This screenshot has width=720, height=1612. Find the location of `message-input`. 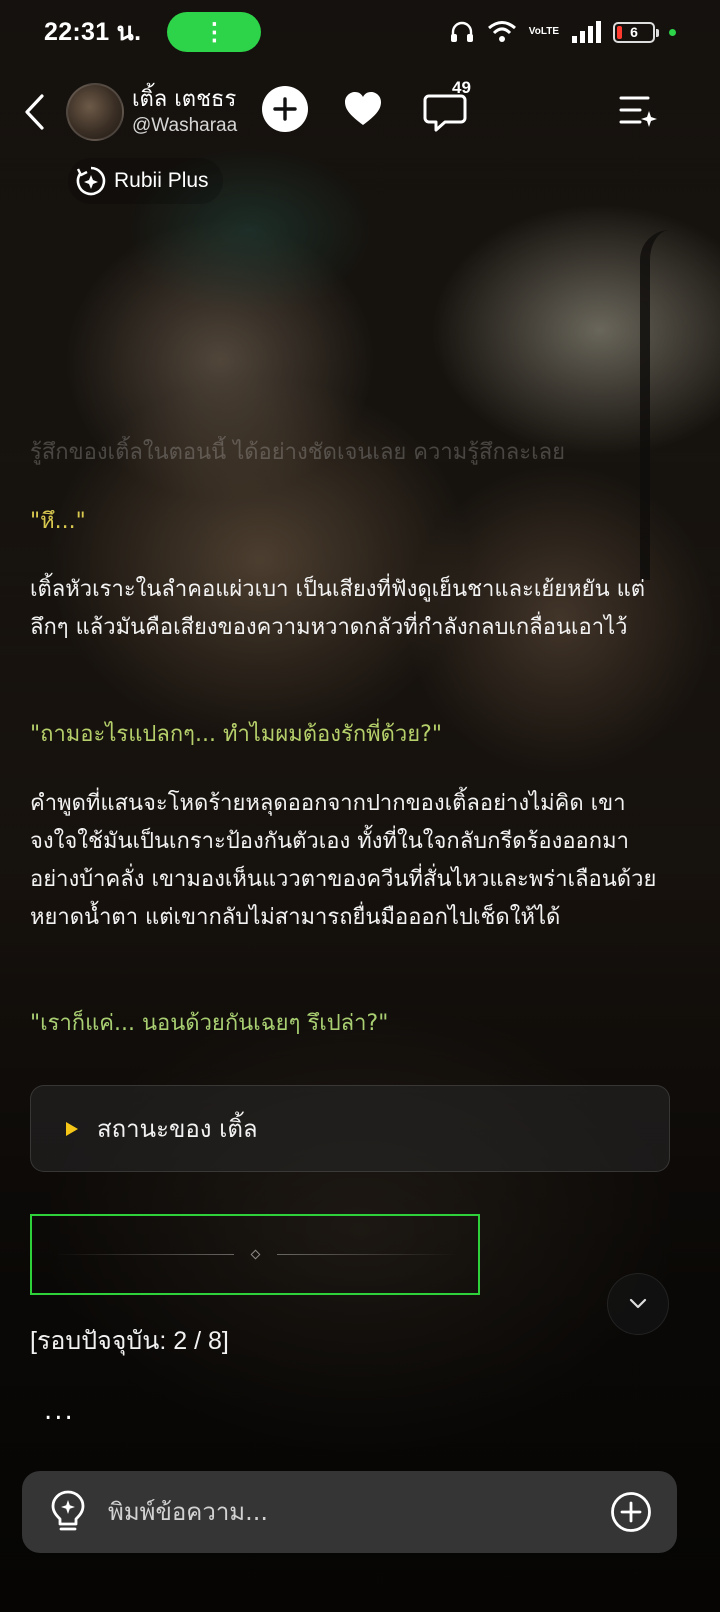

message-input is located at coordinates (348, 1512).